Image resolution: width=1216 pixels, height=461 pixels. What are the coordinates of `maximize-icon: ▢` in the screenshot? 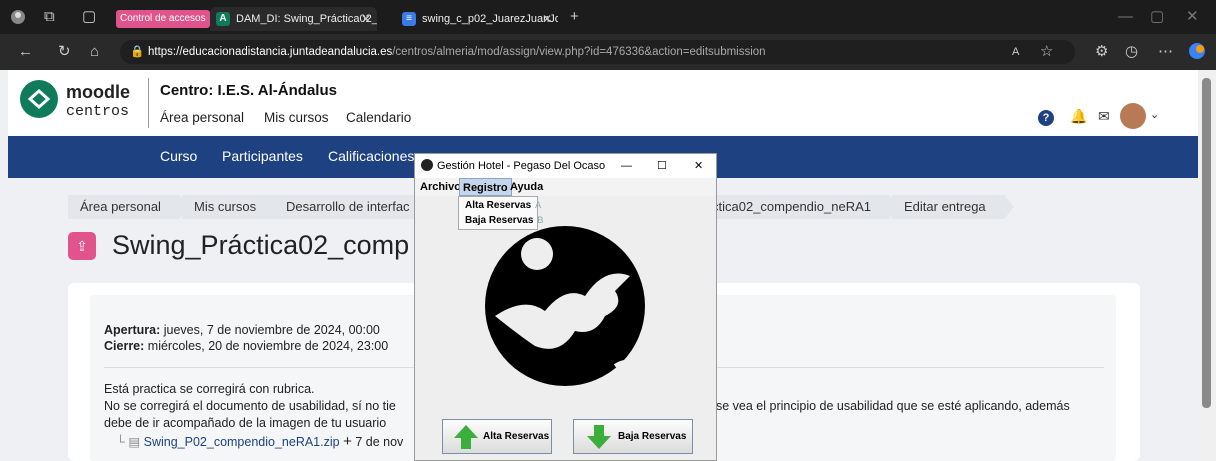 It's located at (1157, 17).